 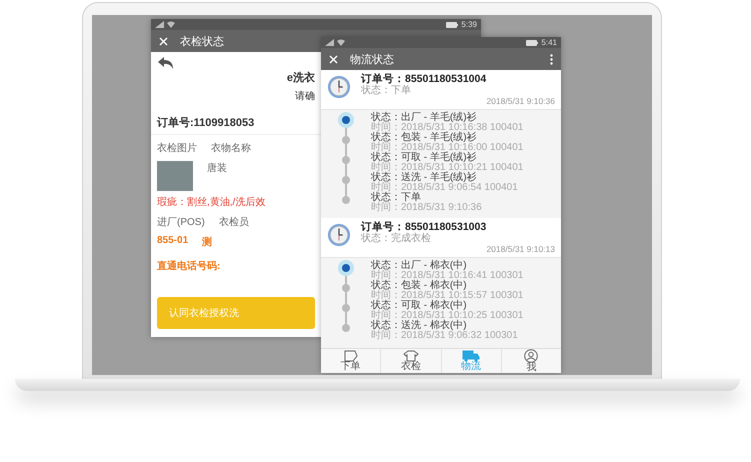 What do you see at coordinates (469, 24) in the screenshot?
I see `status-time: 5:39` at bounding box center [469, 24].